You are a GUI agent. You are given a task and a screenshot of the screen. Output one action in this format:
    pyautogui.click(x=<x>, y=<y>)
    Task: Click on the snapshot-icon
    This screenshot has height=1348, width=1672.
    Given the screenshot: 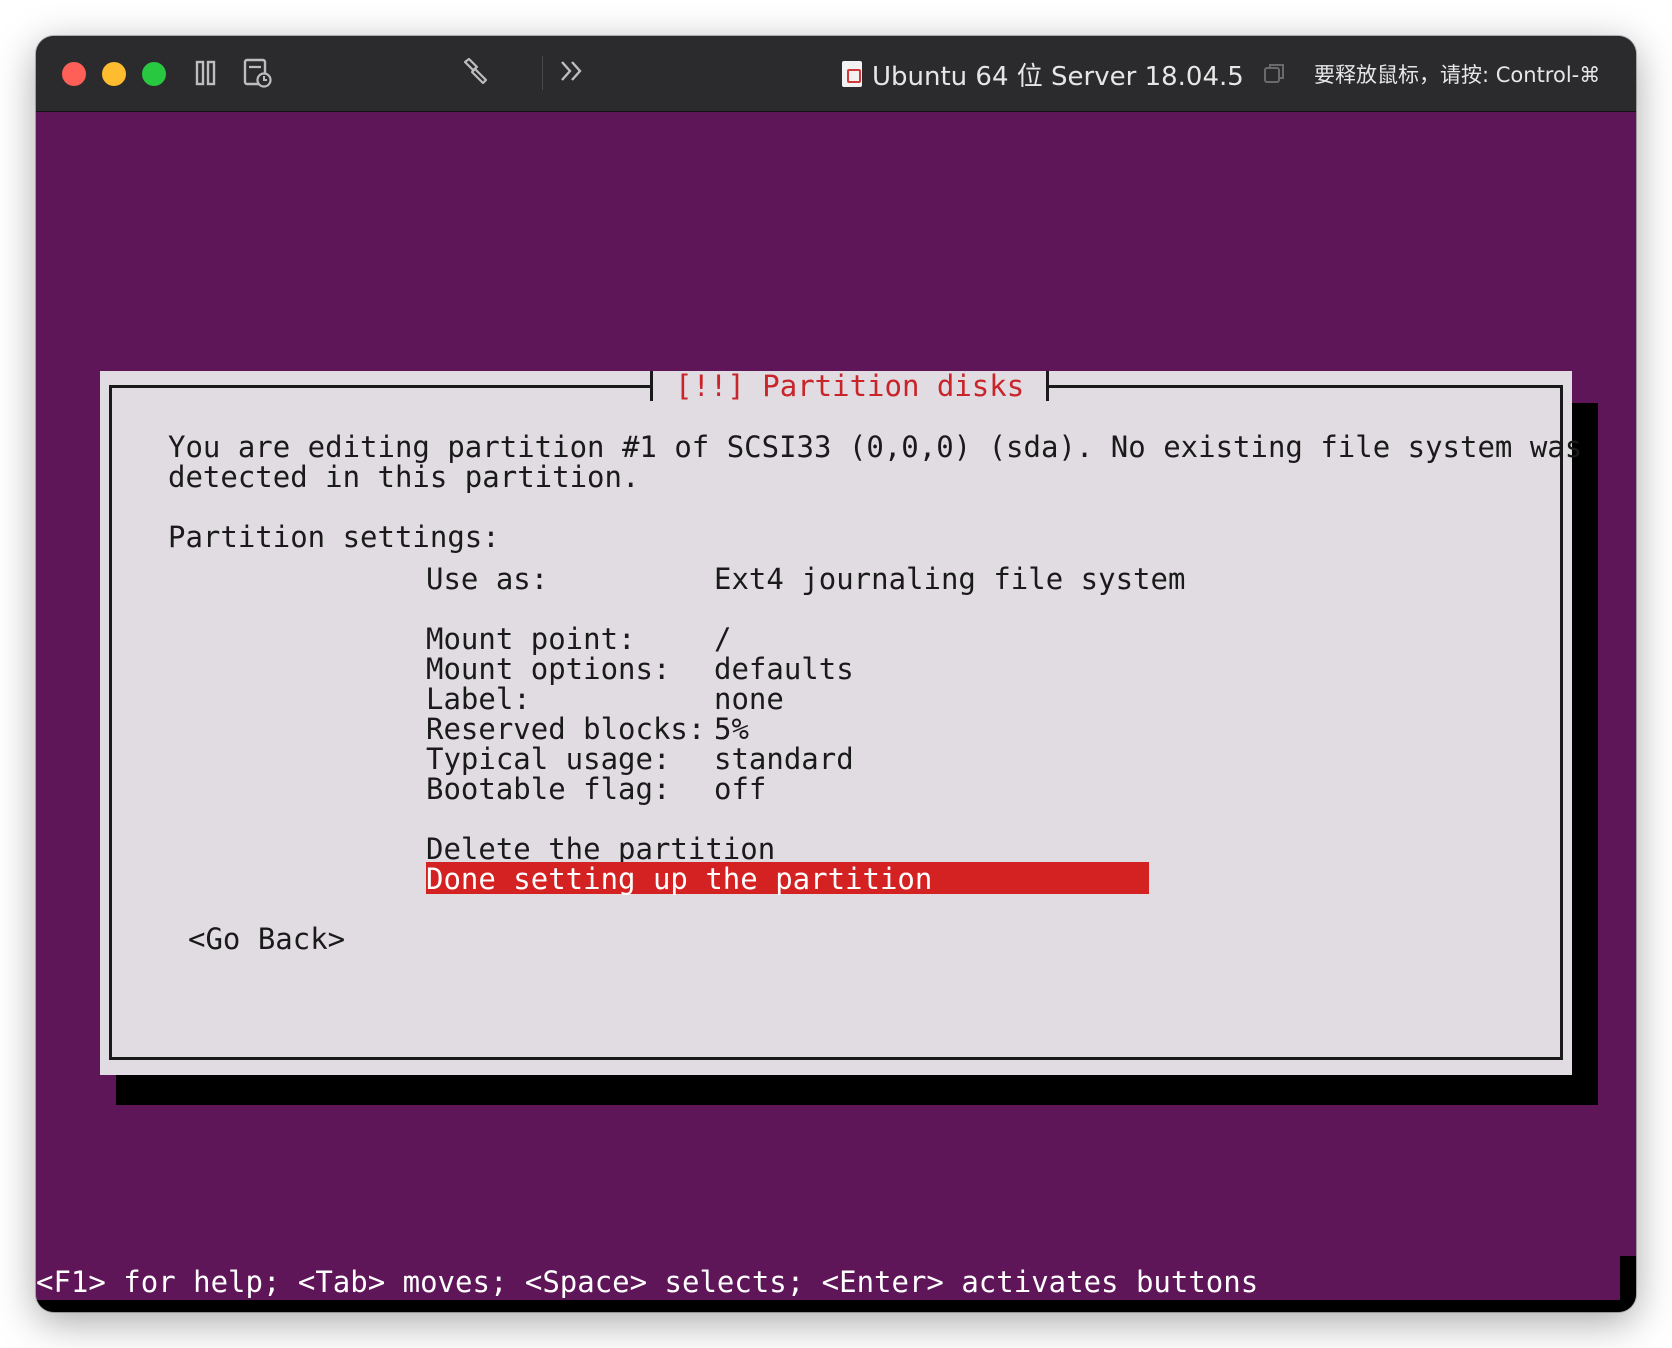 What is the action you would take?
    pyautogui.click(x=258, y=73)
    